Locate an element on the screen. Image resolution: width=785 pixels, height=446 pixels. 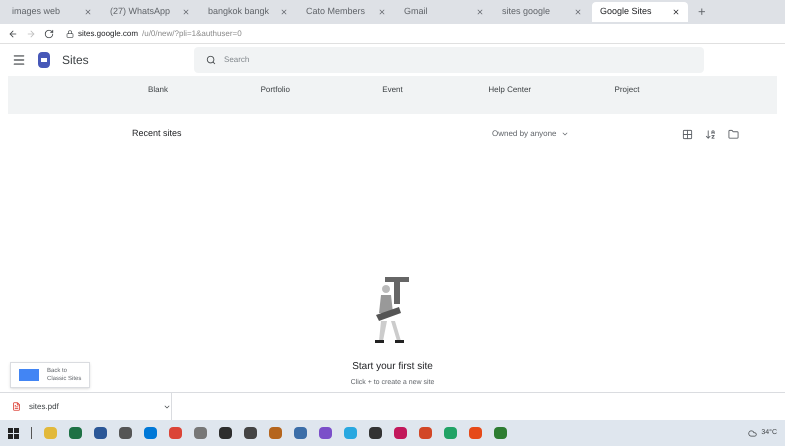
weather-icon is located at coordinates (753, 433).